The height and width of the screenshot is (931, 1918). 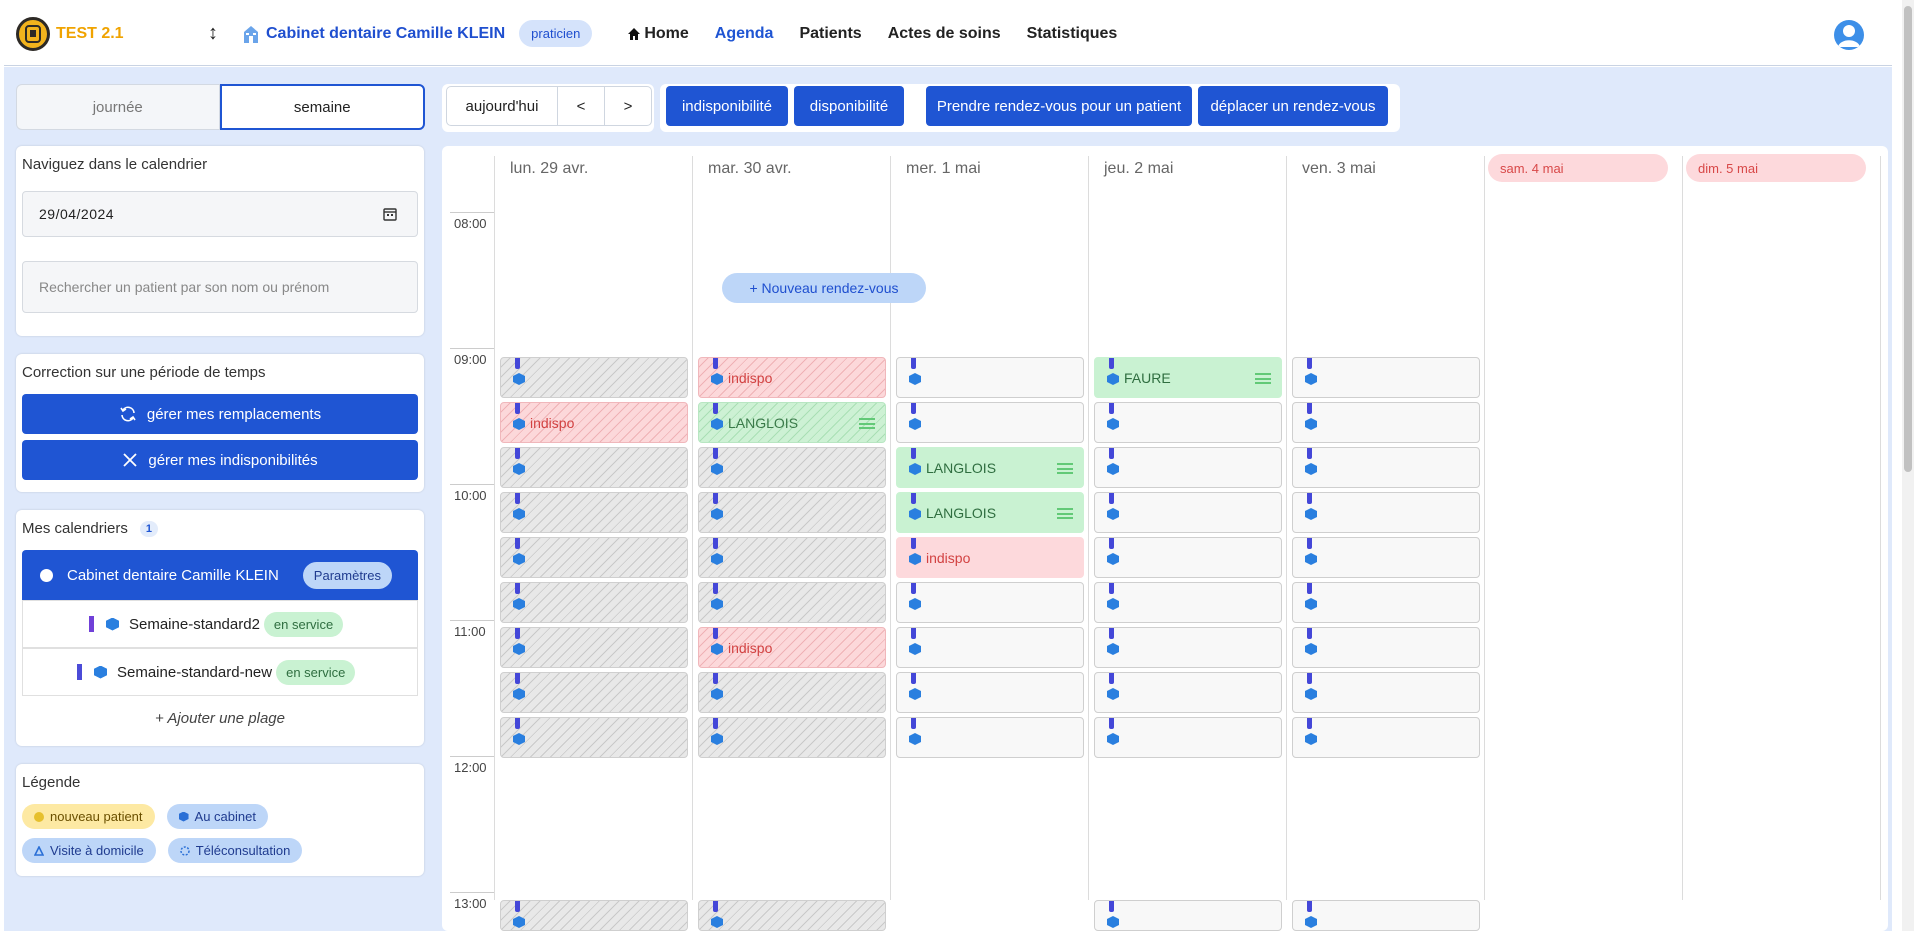 What do you see at coordinates (220, 460) in the screenshot?
I see `manage-unavailabilities-button: gérer mes indisponibilités` at bounding box center [220, 460].